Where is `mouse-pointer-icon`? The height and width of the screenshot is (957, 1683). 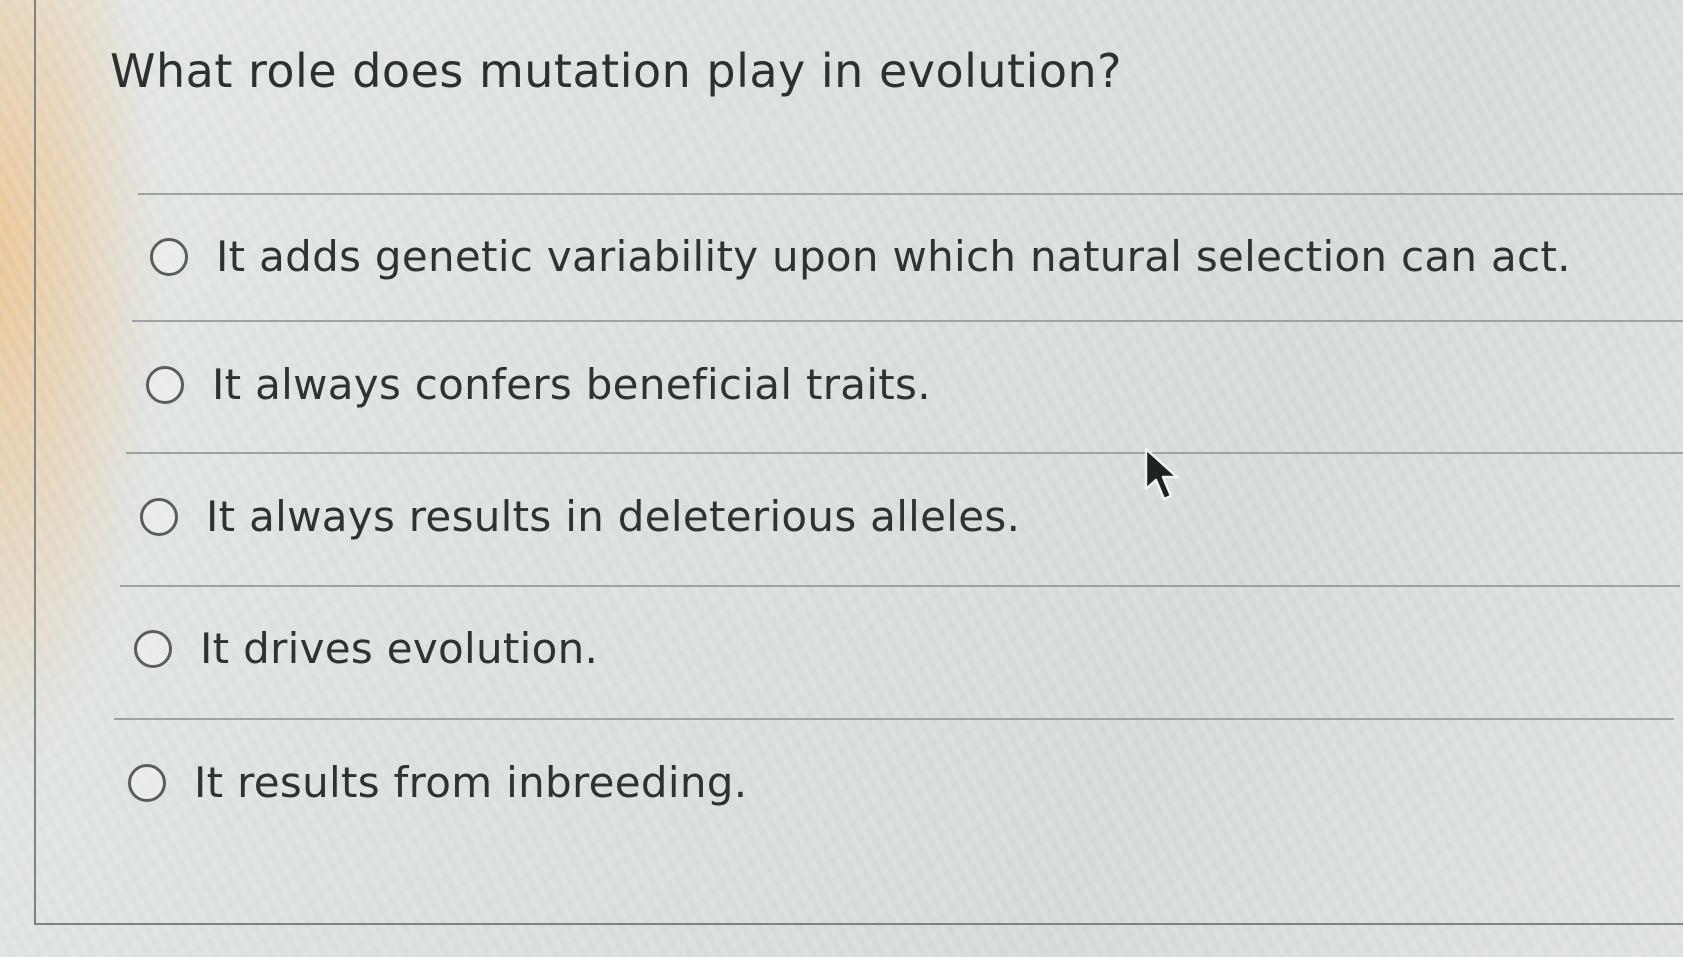 mouse-pointer-icon is located at coordinates (1161, 474).